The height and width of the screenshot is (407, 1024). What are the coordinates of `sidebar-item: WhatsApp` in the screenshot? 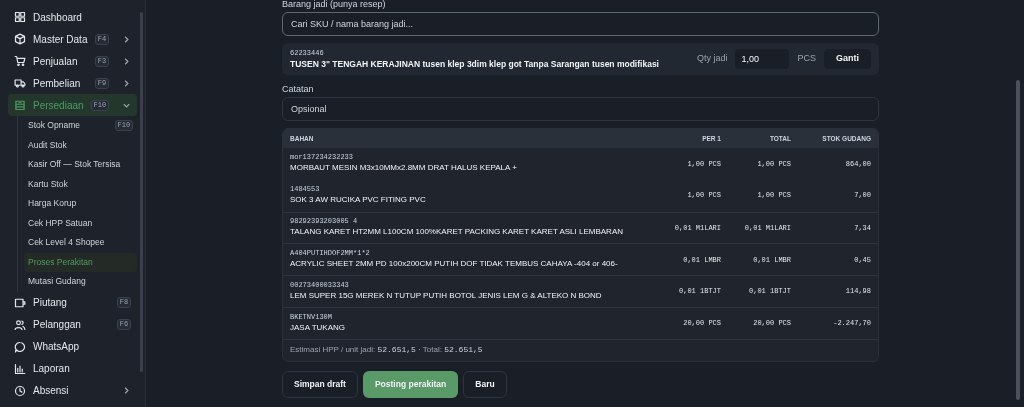 It's located at (73, 346).